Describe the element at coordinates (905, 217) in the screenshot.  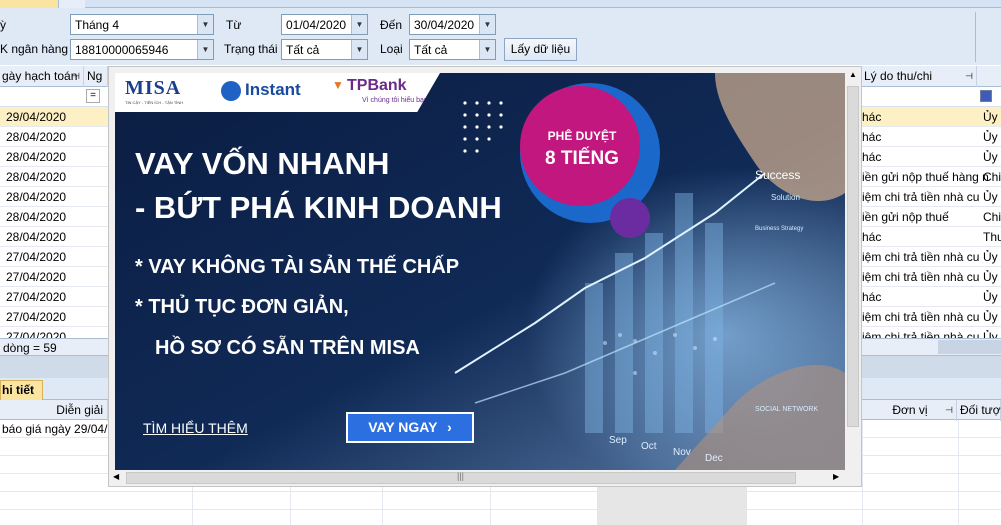
I see `row-reason: iền gửi nộp thuế` at that location.